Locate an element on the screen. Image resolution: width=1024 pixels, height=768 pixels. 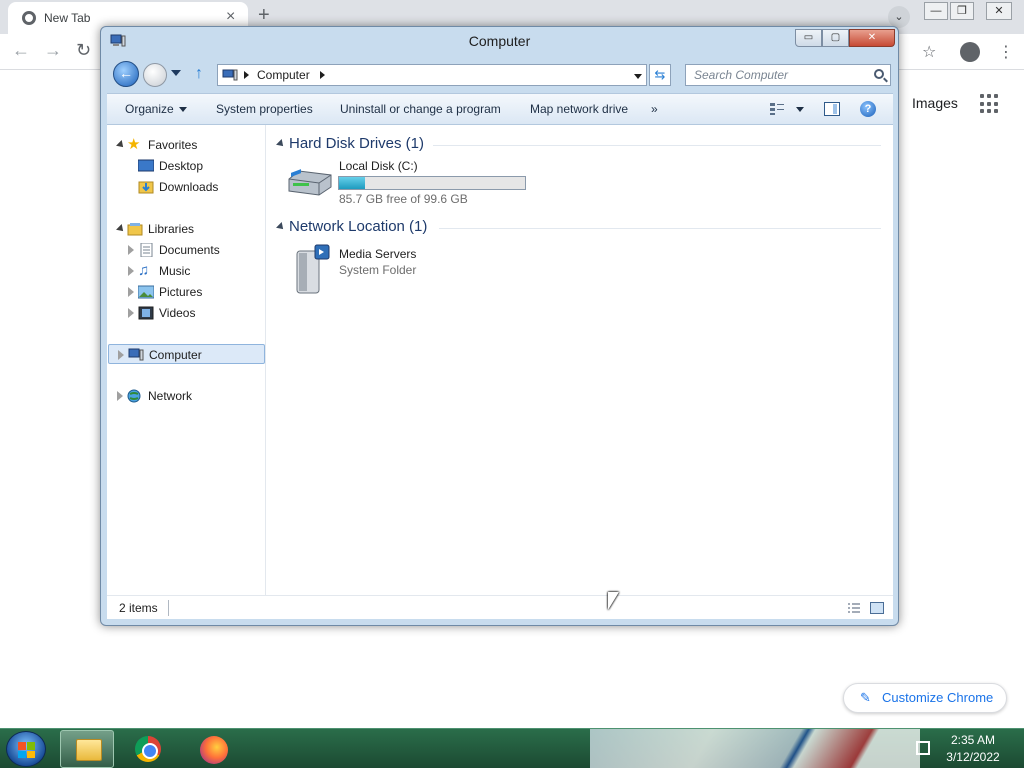
group-title: Network Location (1) is located at coordinates (358, 226).